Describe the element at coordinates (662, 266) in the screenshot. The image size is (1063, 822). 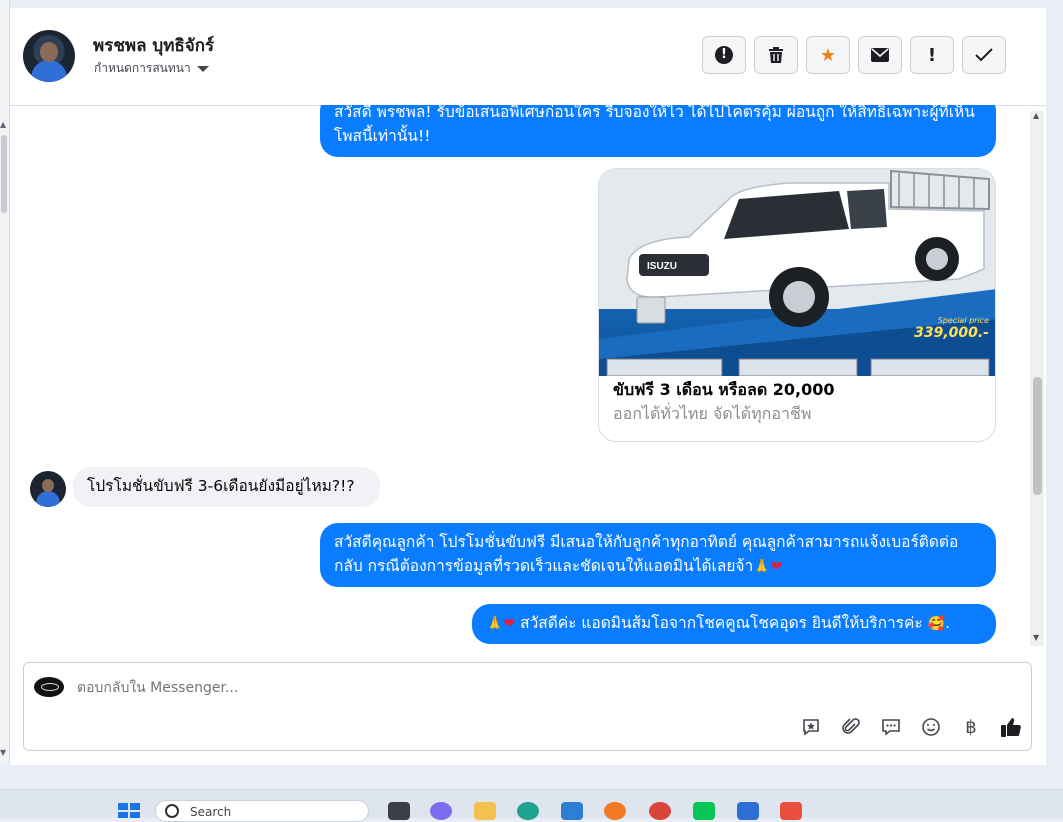
I see `svg-text: ISUZU` at that location.